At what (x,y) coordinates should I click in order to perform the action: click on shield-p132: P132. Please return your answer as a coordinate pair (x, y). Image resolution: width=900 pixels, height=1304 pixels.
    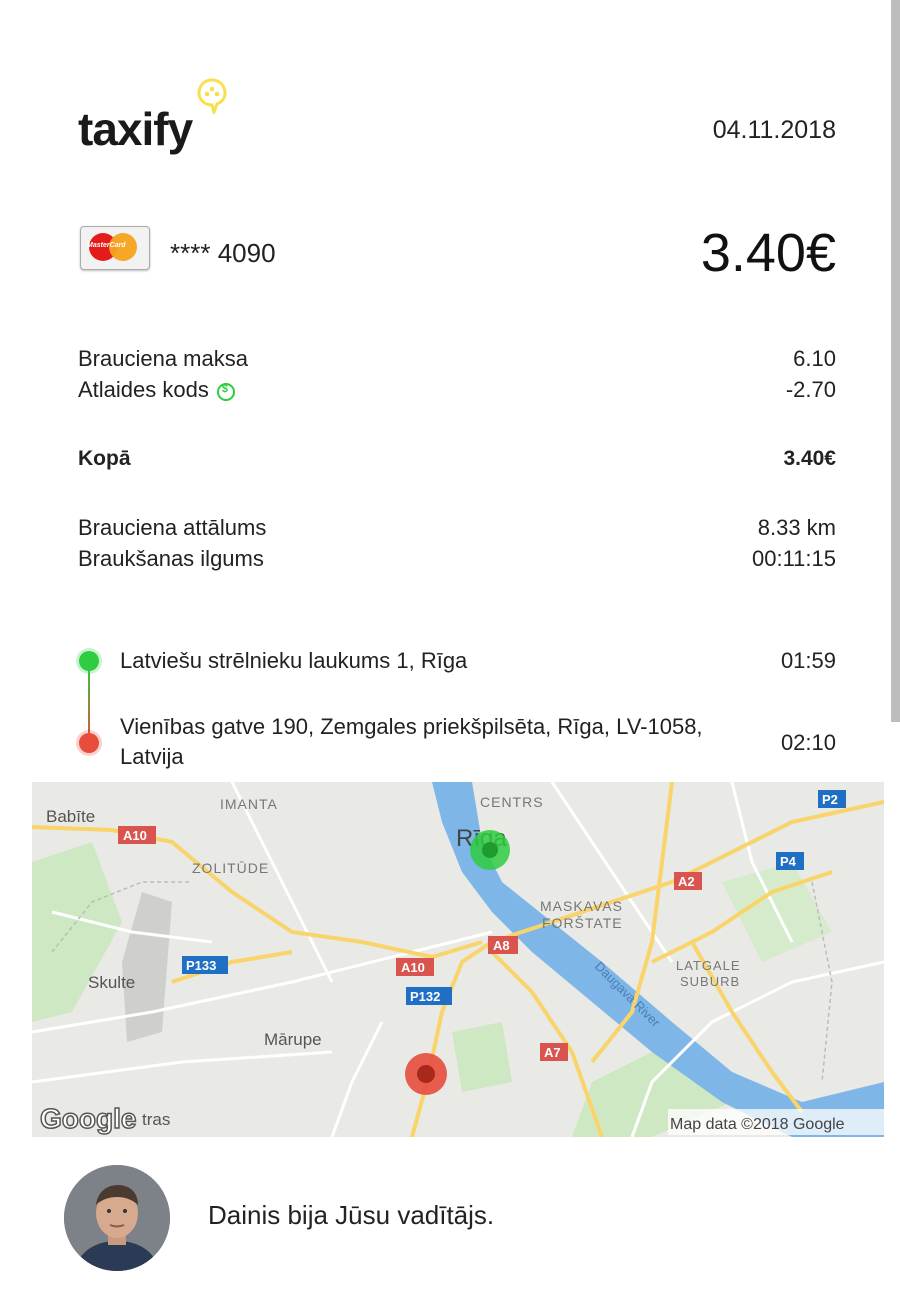
    Looking at the image, I should click on (425, 996).